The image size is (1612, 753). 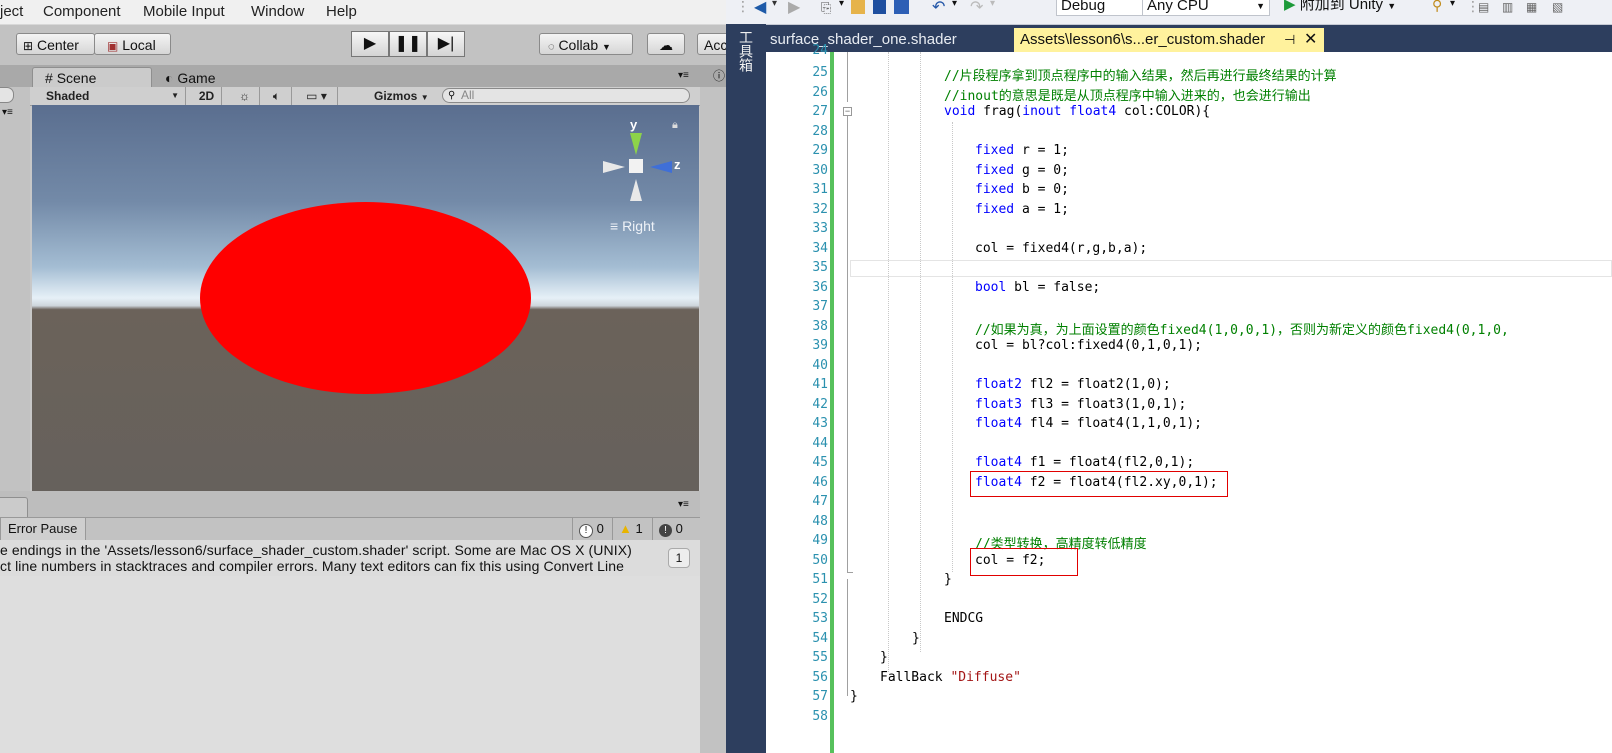 I want to click on play-button: ▶, so click(x=370, y=44).